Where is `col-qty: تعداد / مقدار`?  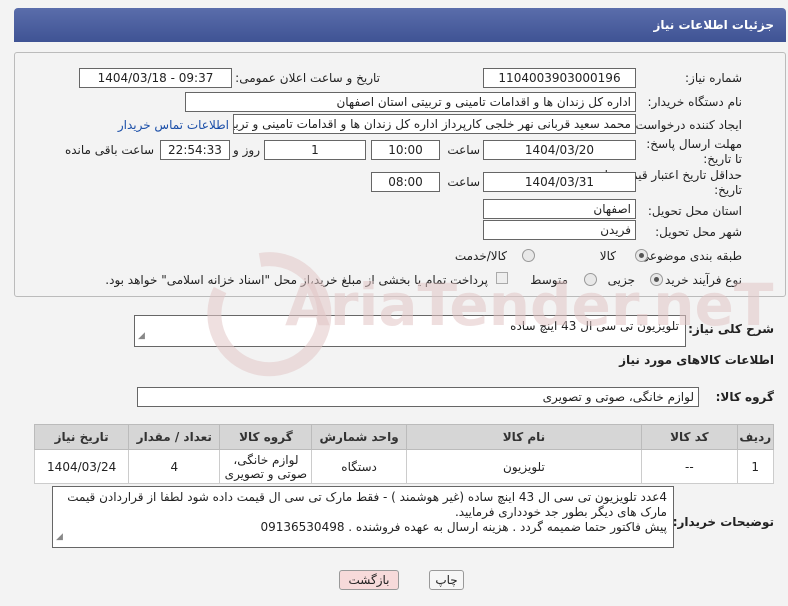 col-qty: تعداد / مقدار is located at coordinates (174, 437).